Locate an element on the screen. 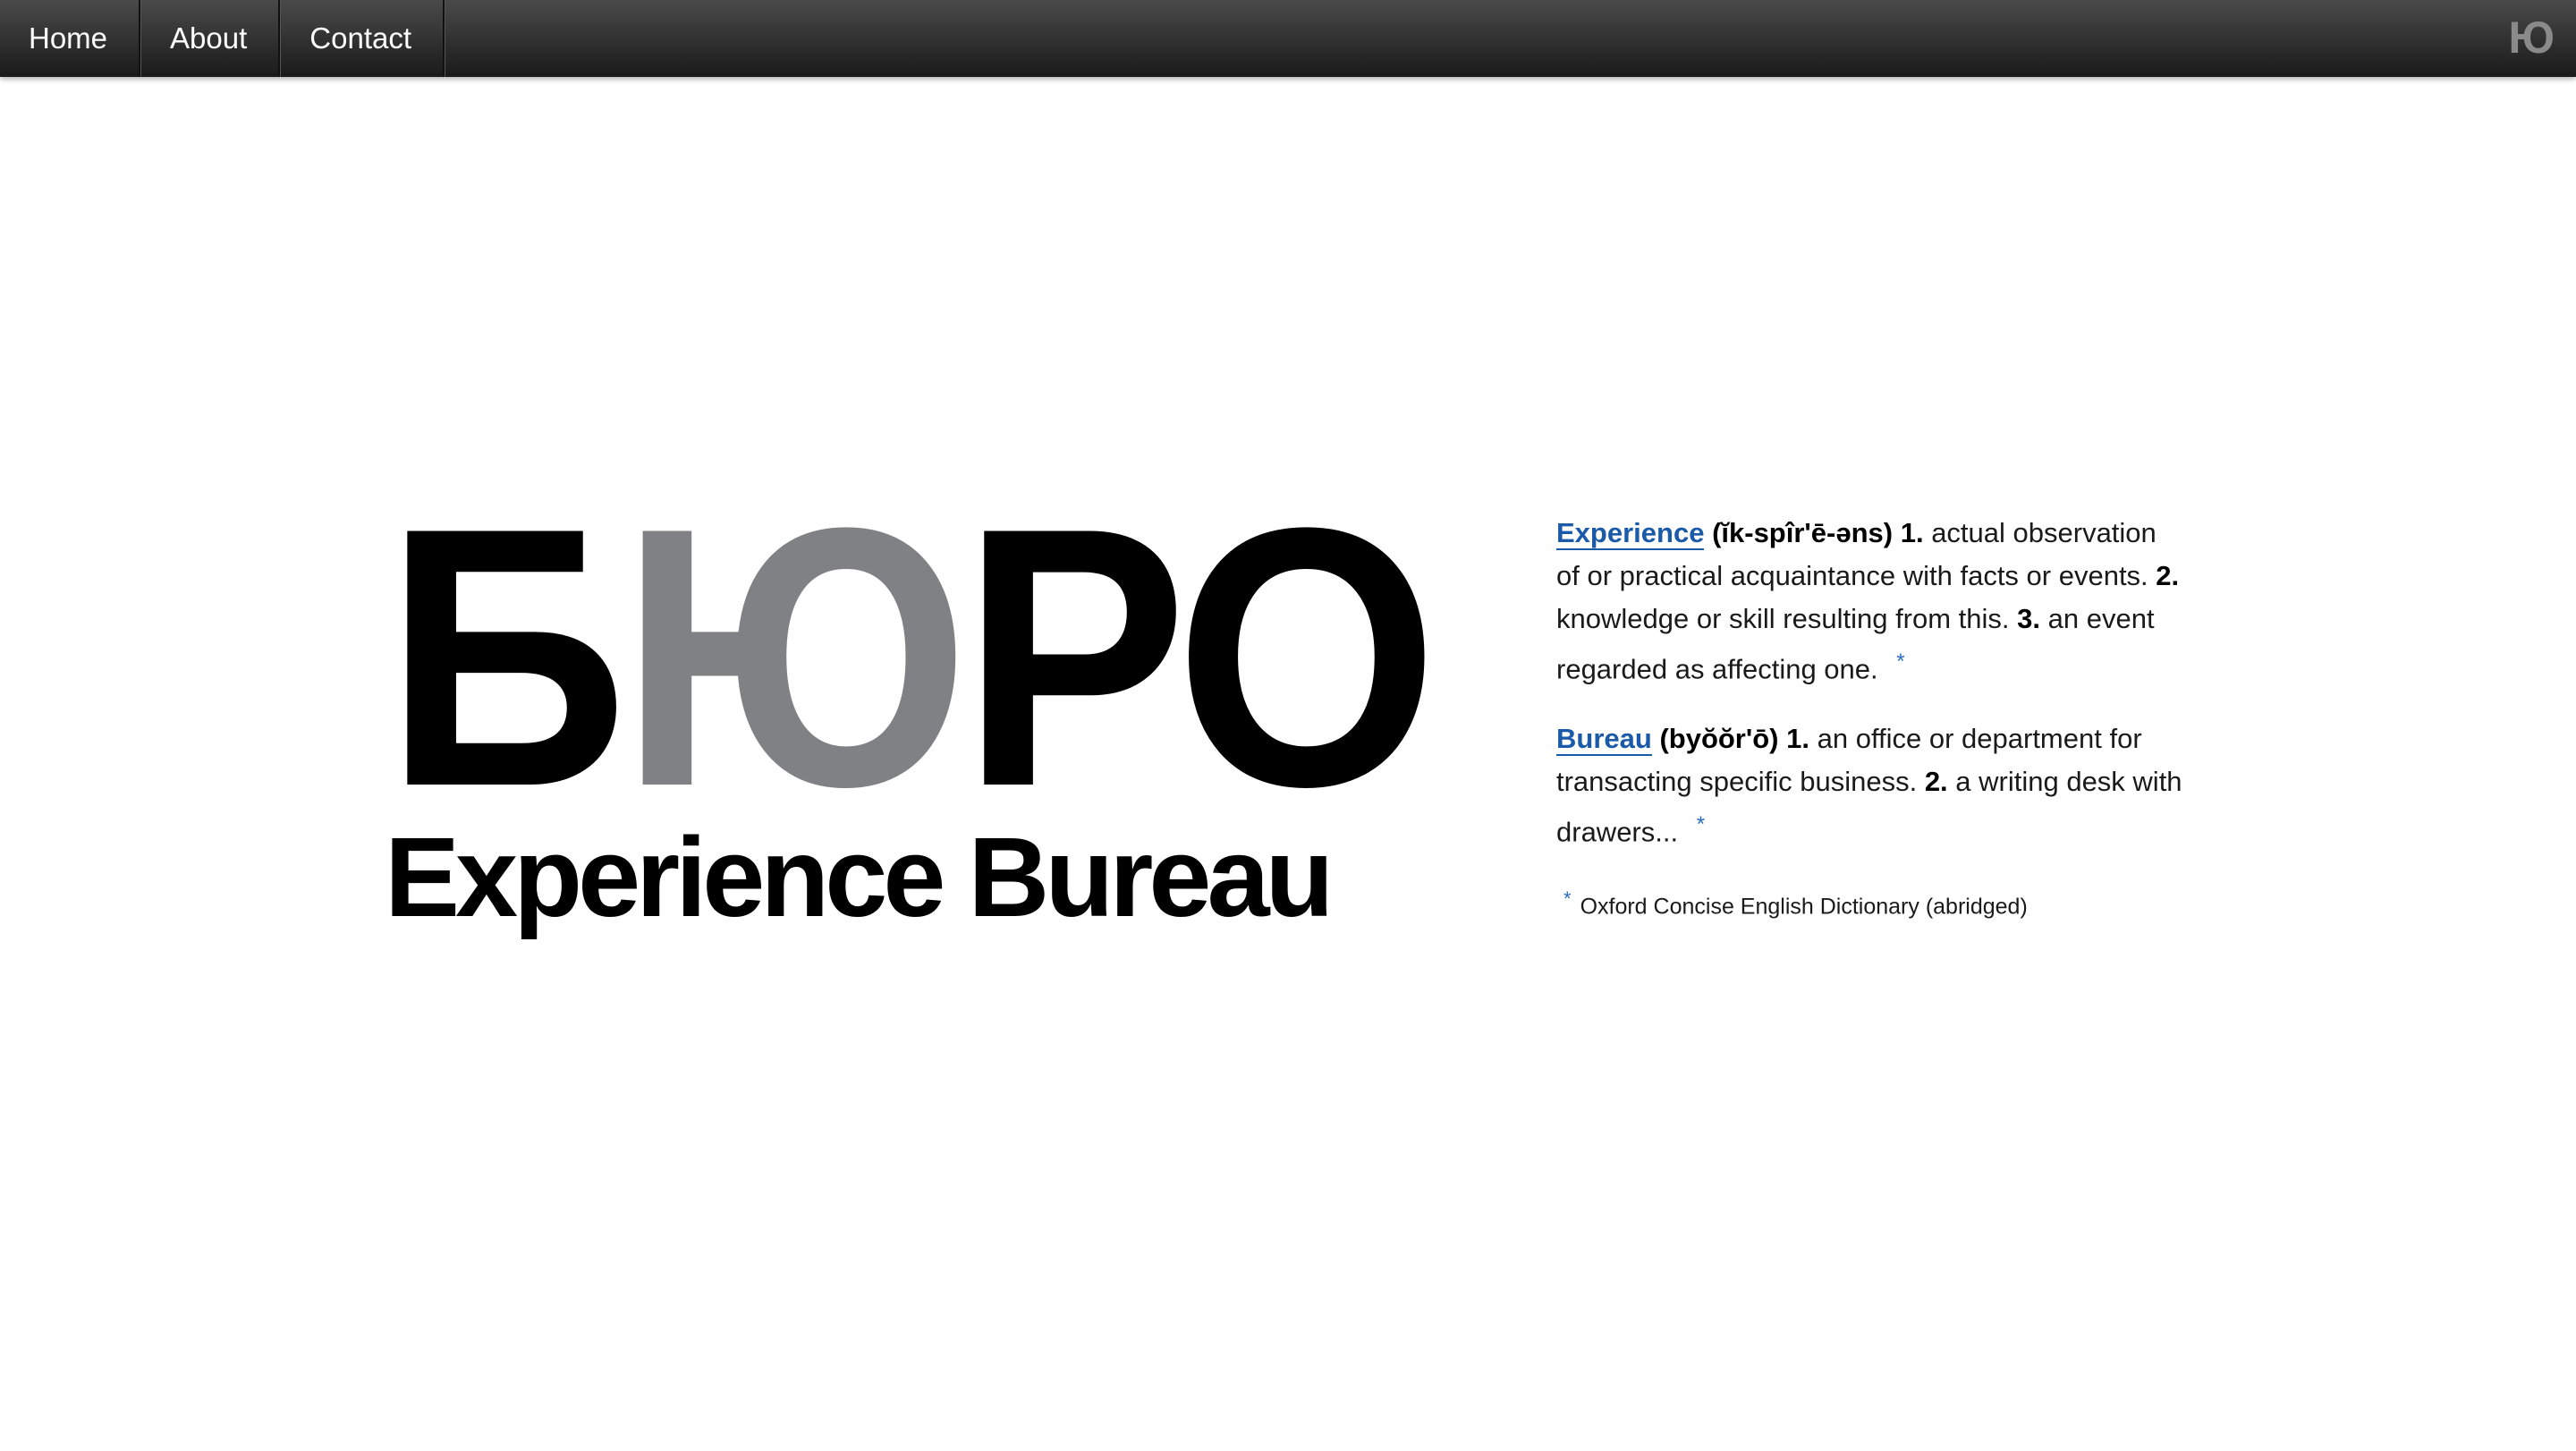 Image resolution: width=2576 pixels, height=1451 pixels. brand-mark-letter-3: РО is located at coordinates (1199, 657).